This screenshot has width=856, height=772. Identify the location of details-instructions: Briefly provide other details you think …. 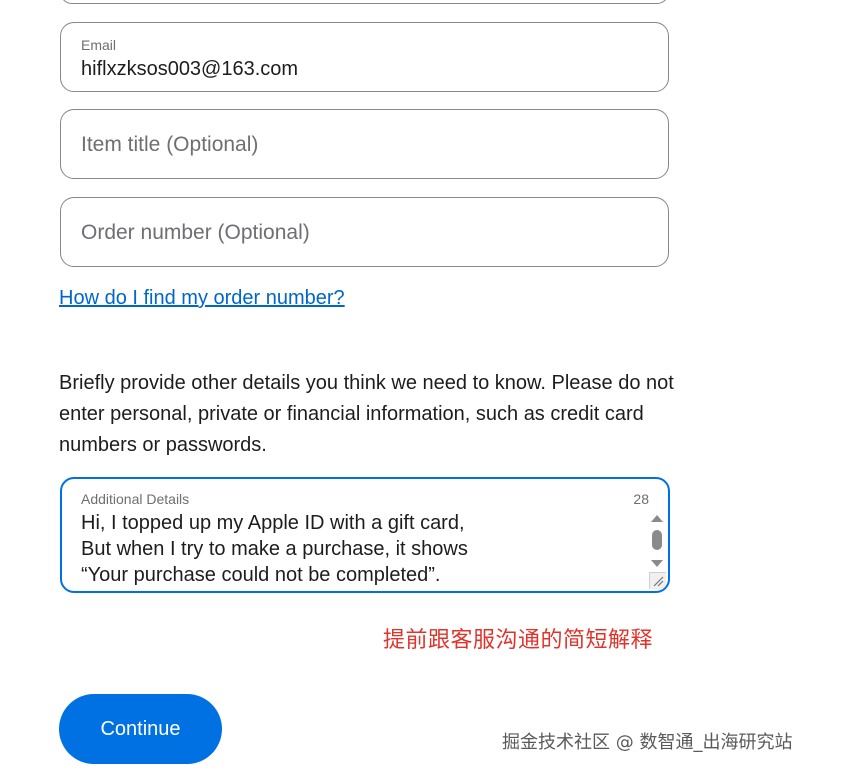
(366, 414).